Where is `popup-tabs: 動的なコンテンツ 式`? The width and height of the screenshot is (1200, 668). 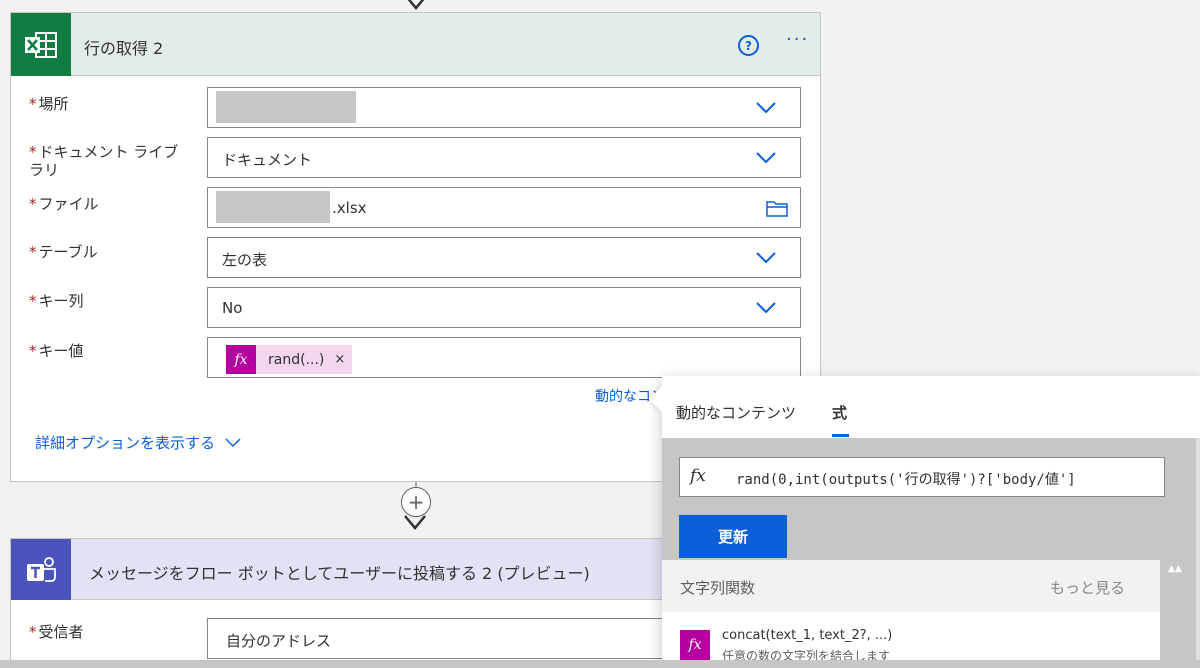
popup-tabs: 動的なコンテンツ 式 is located at coordinates (931, 407).